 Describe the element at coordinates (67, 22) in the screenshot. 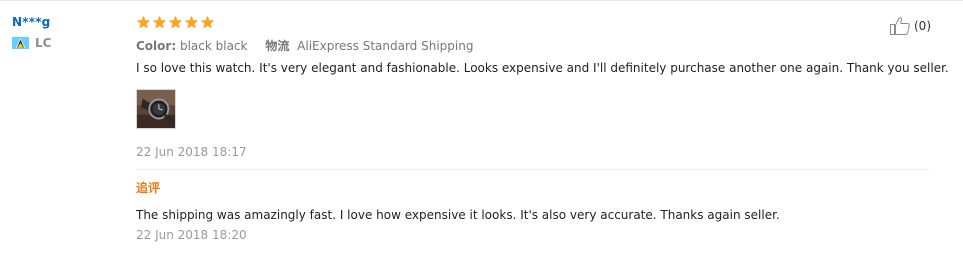

I see `buyer-name: N***g` at that location.